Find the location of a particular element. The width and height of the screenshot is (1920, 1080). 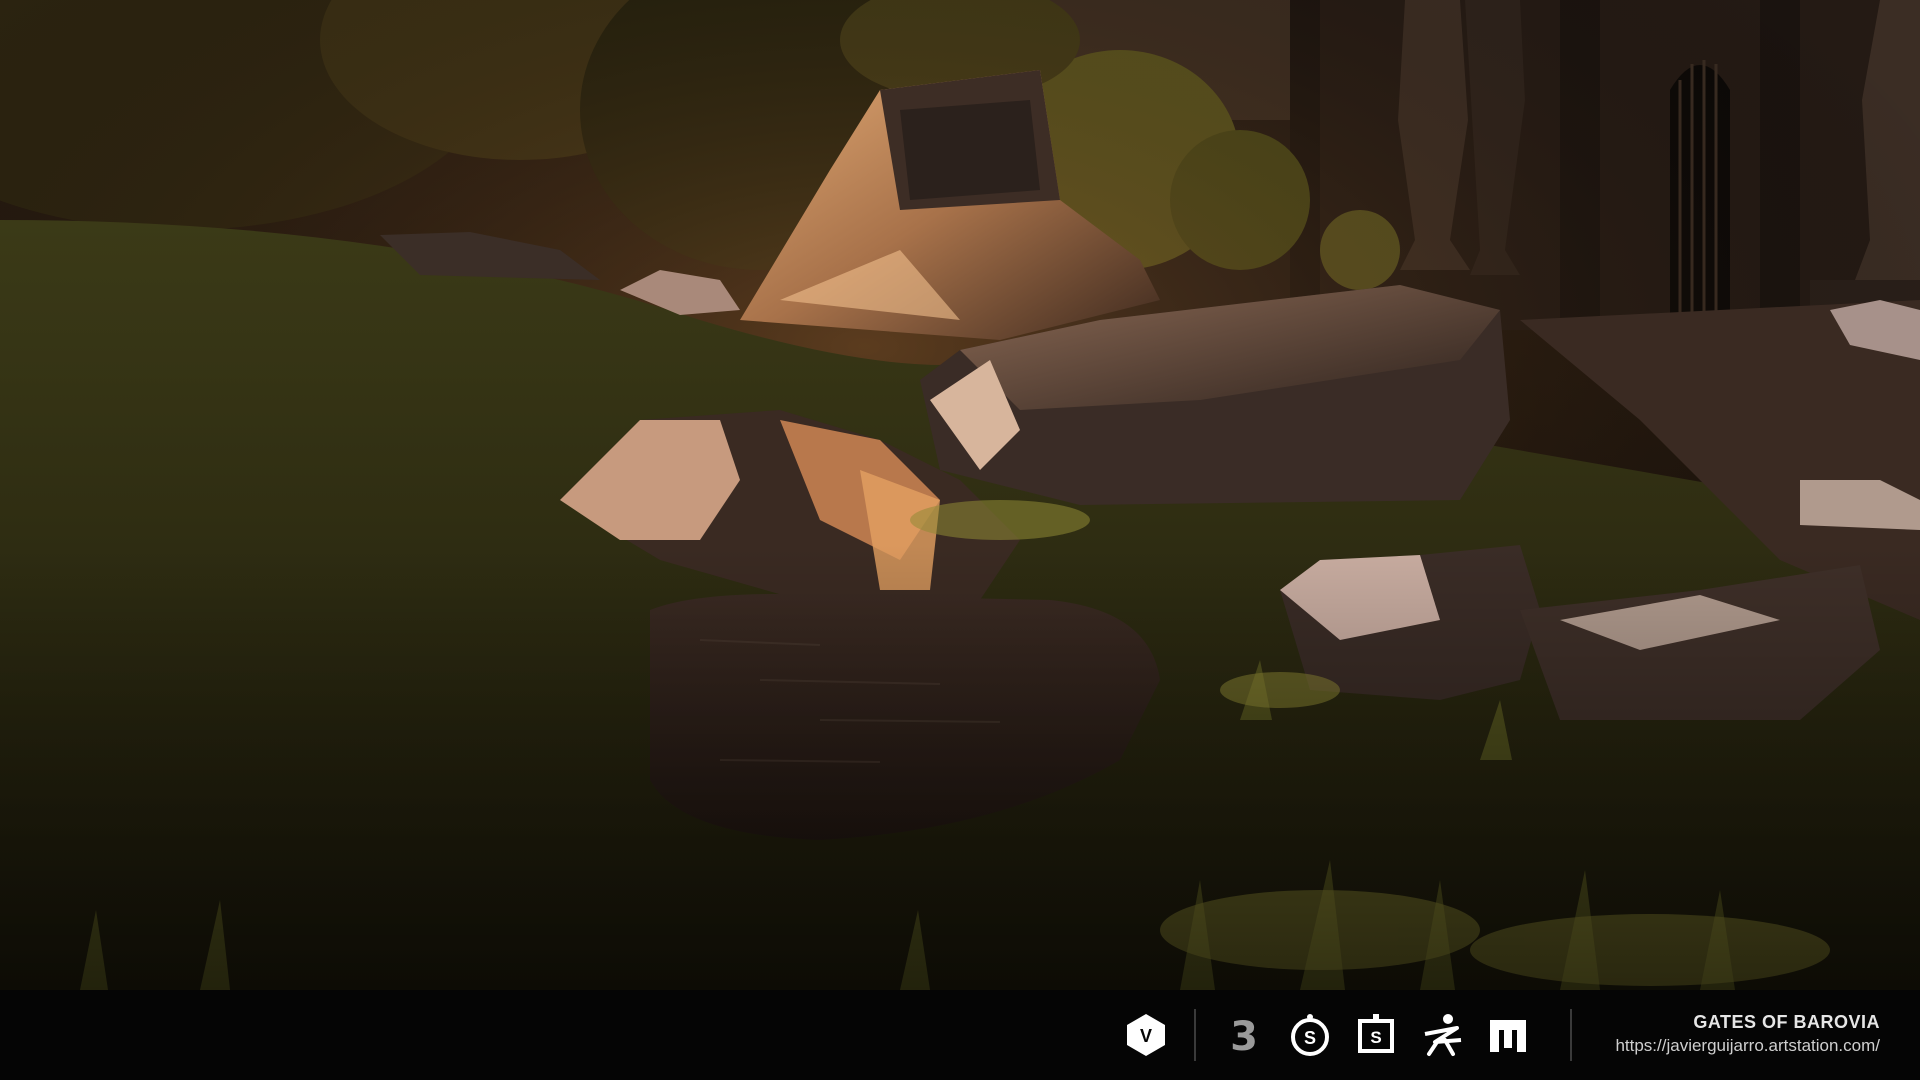

svg-text: V is located at coordinates (1146, 1036).